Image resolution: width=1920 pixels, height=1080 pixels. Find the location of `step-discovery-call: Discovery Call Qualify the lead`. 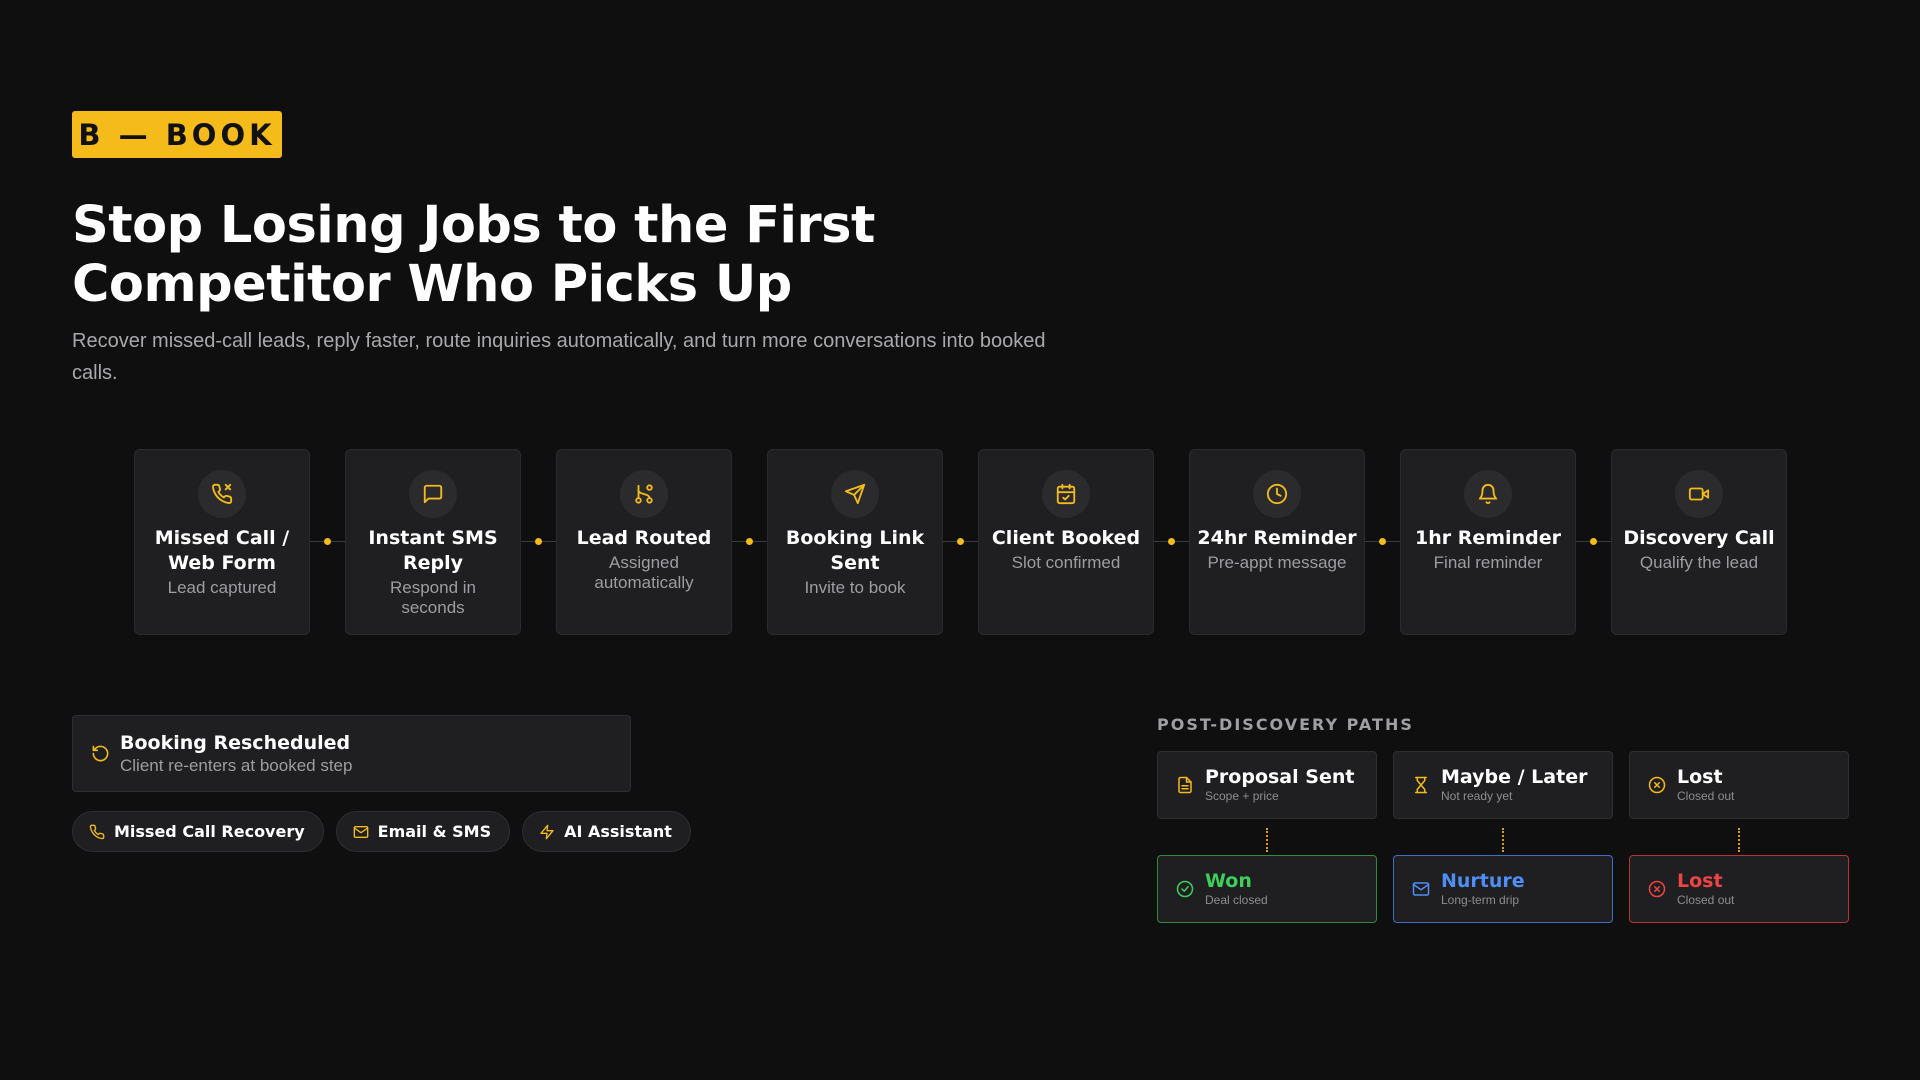

step-discovery-call: Discovery Call Qualify the lead is located at coordinates (1699, 542).